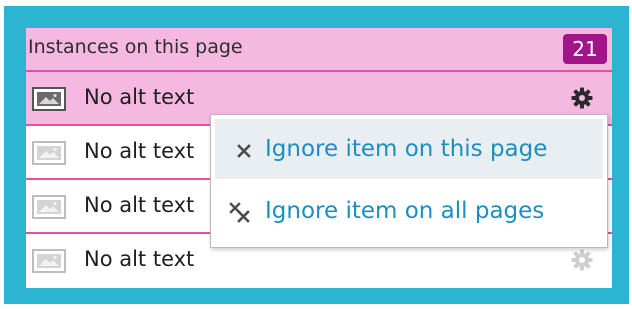 The height and width of the screenshot is (309, 632). Describe the element at coordinates (239, 212) in the screenshot. I see `close-all-icon` at that location.